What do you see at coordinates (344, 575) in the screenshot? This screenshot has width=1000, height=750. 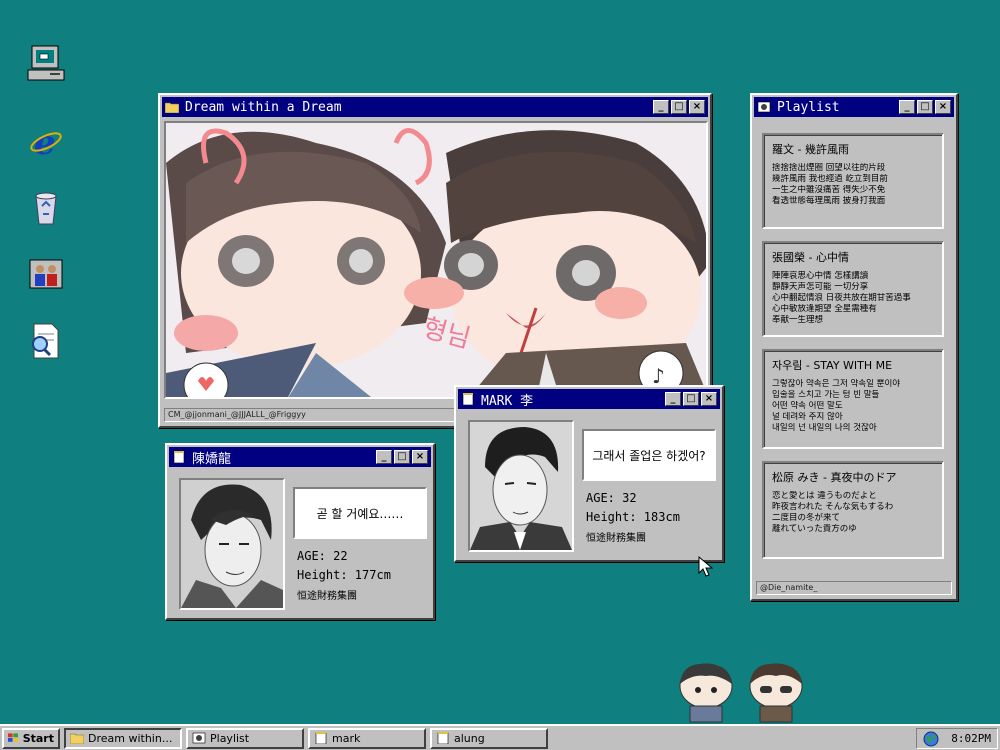 I see `chen-height: Height: 177cm` at bounding box center [344, 575].